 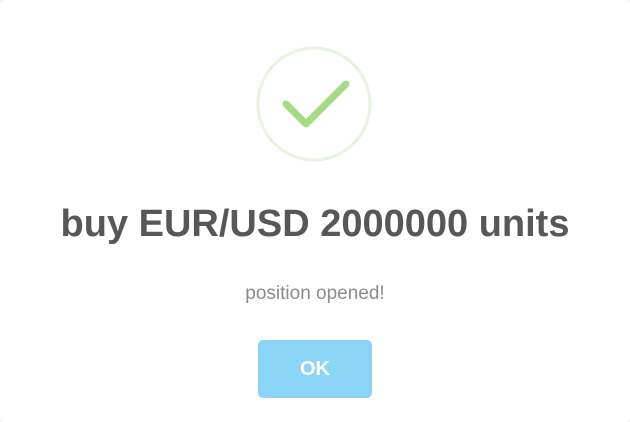 What do you see at coordinates (314, 104) in the screenshot?
I see `success-checkmark-icon` at bounding box center [314, 104].